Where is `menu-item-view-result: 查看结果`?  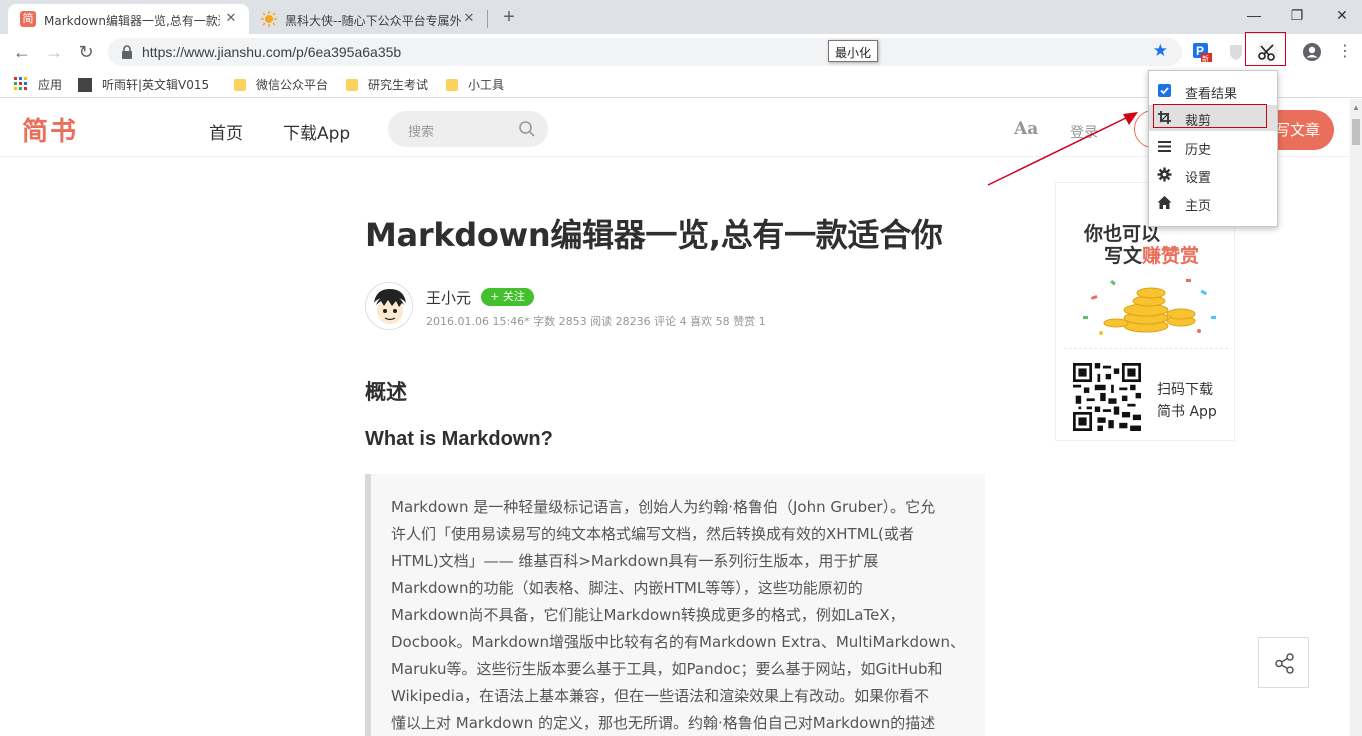 menu-item-view-result: 查看结果 is located at coordinates (1213, 91).